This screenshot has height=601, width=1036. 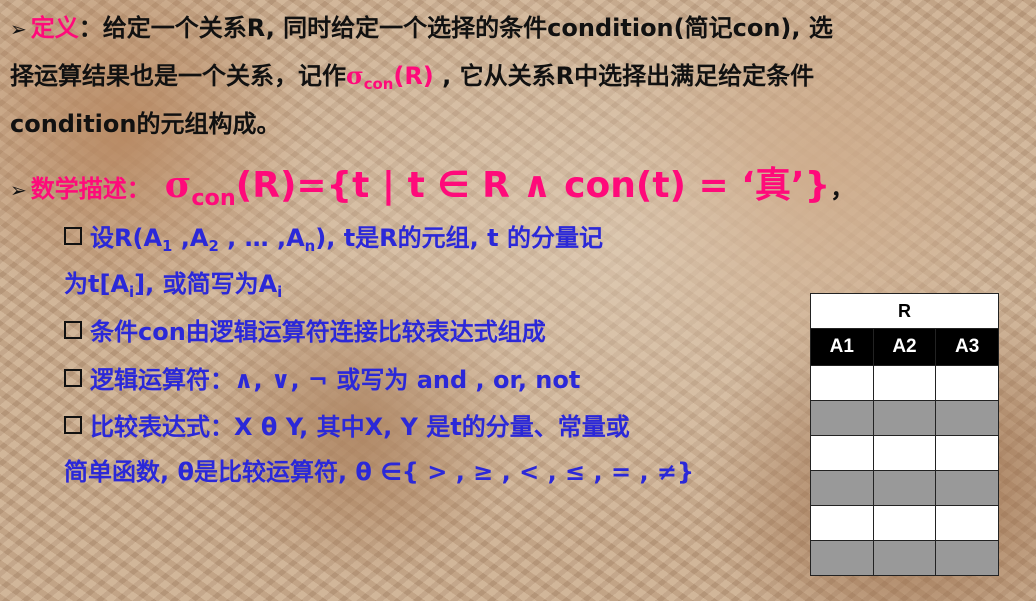 I want to click on relation-r-table: R A1 A2 A3, so click(x=904, y=434).